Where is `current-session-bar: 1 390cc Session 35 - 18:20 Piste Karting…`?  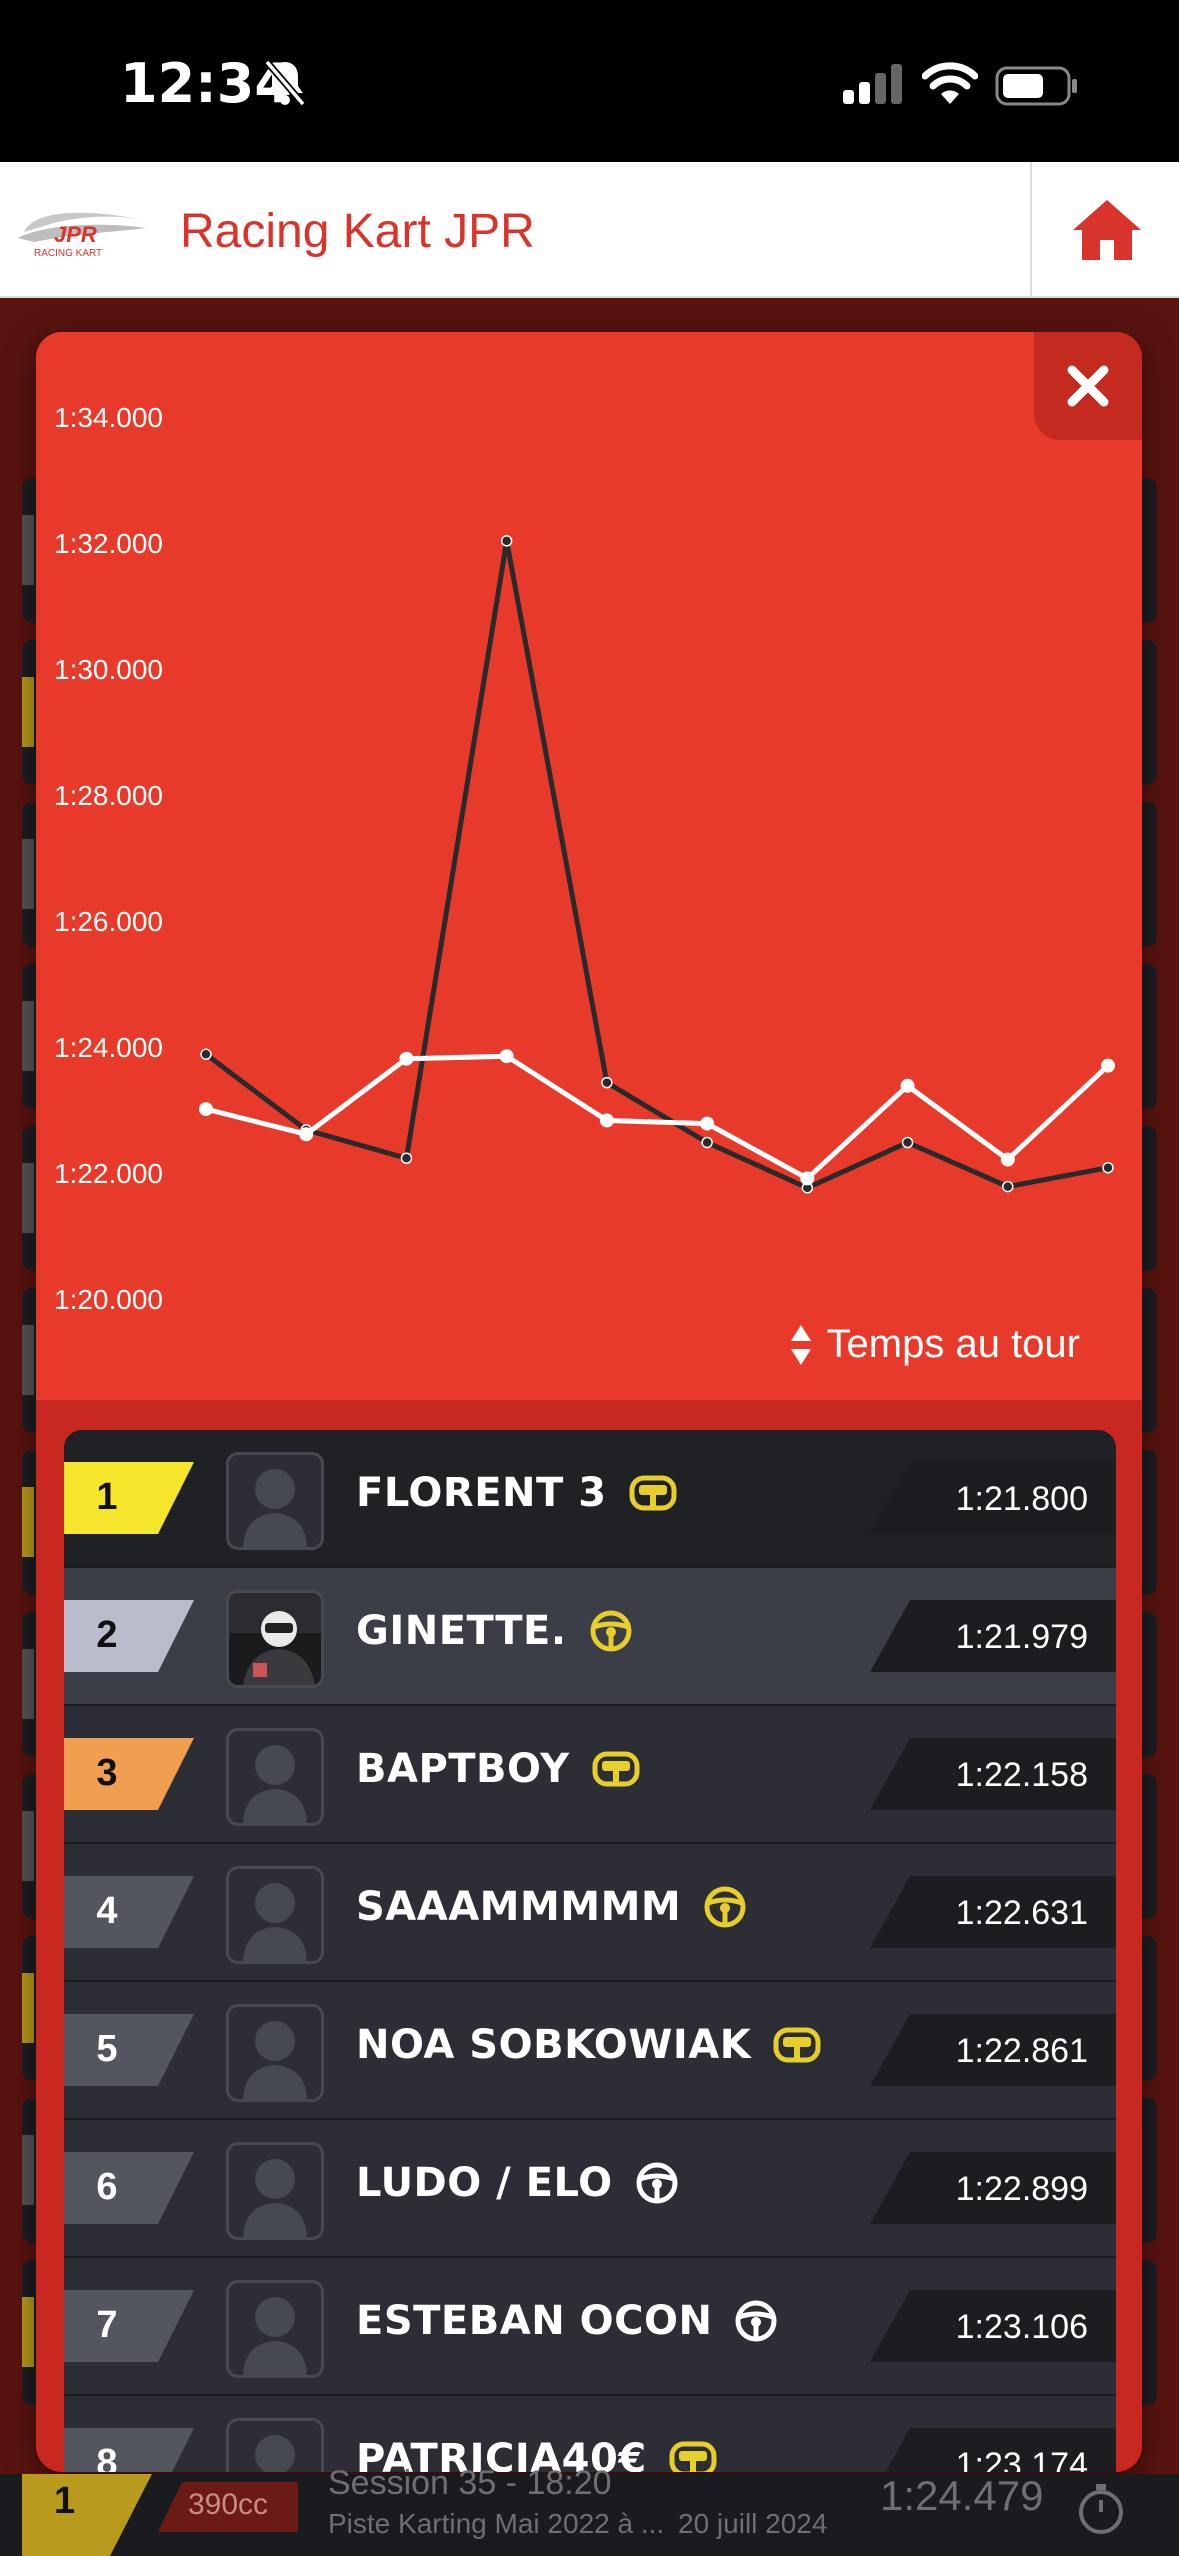
current-session-bar: 1 390cc Session 35 - 18:20 Piste Karting… is located at coordinates (589, 2510).